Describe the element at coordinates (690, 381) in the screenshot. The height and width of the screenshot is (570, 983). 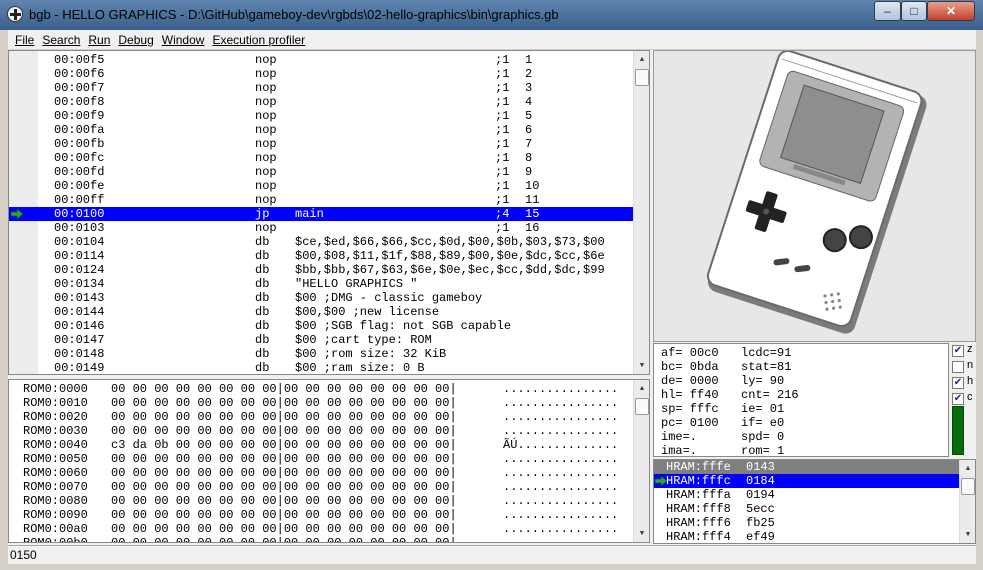
I see `cpu-register: de= 0000` at that location.